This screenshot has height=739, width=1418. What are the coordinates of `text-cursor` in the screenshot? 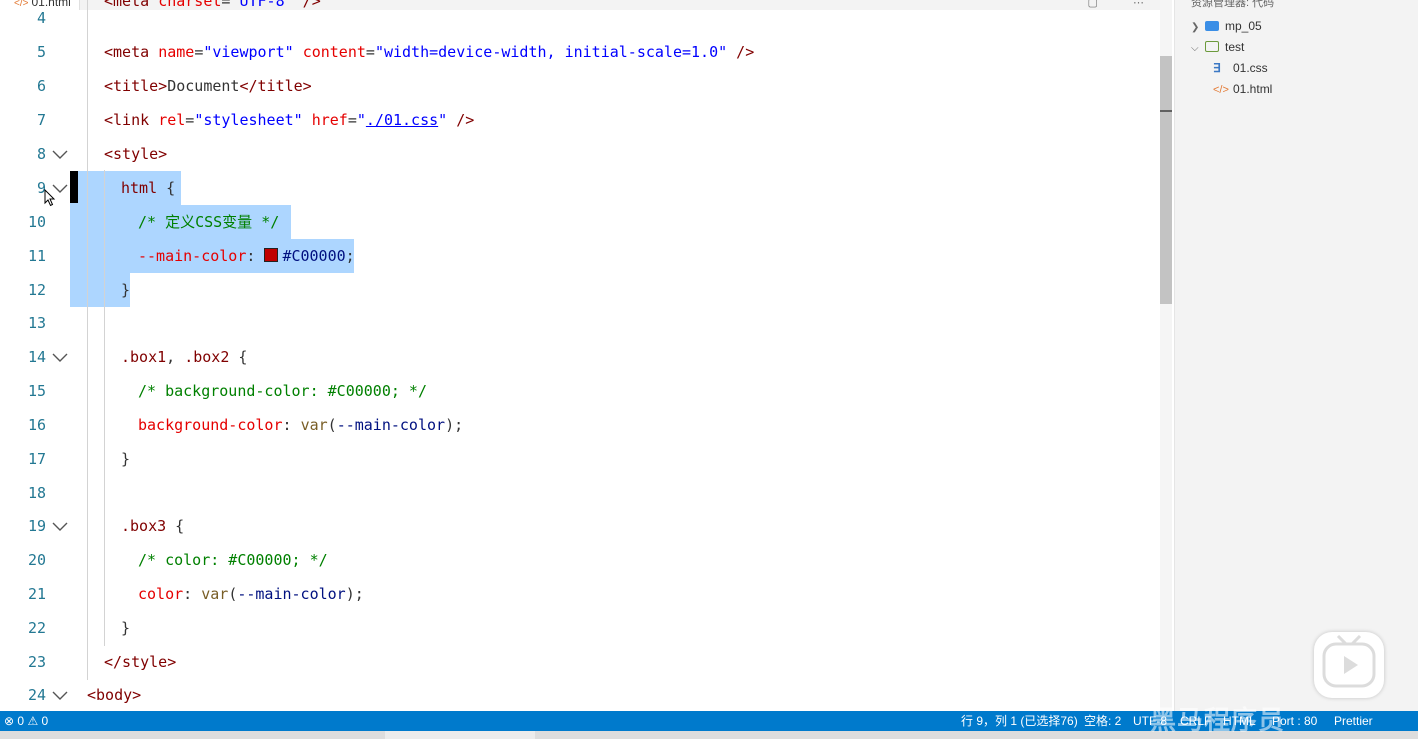 It's located at (74, 187).